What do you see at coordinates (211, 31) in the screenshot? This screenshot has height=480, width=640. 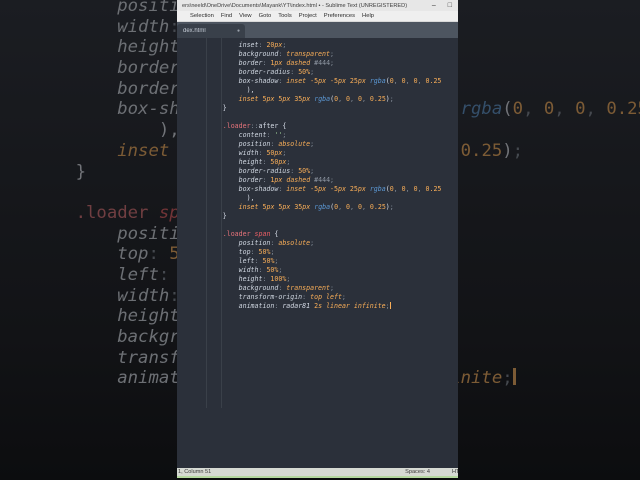 I see `tab-index-html: dex.html ●` at bounding box center [211, 31].